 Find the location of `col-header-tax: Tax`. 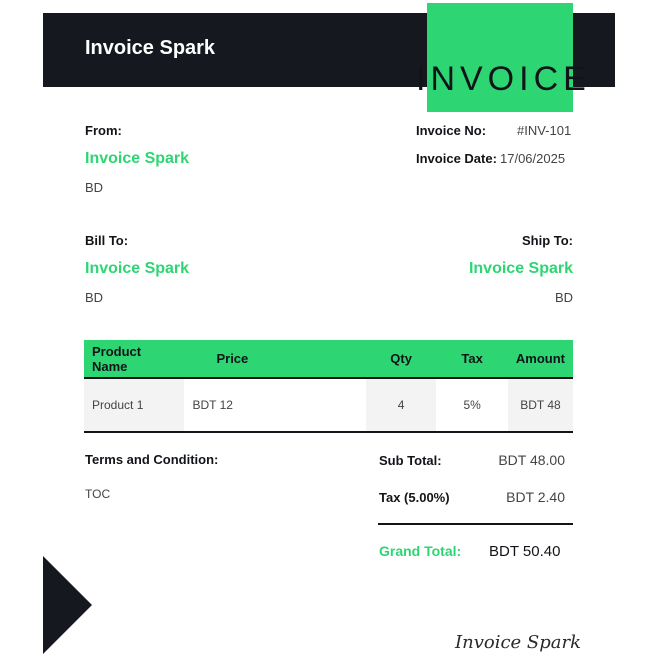

col-header-tax: Tax is located at coordinates (472, 359).